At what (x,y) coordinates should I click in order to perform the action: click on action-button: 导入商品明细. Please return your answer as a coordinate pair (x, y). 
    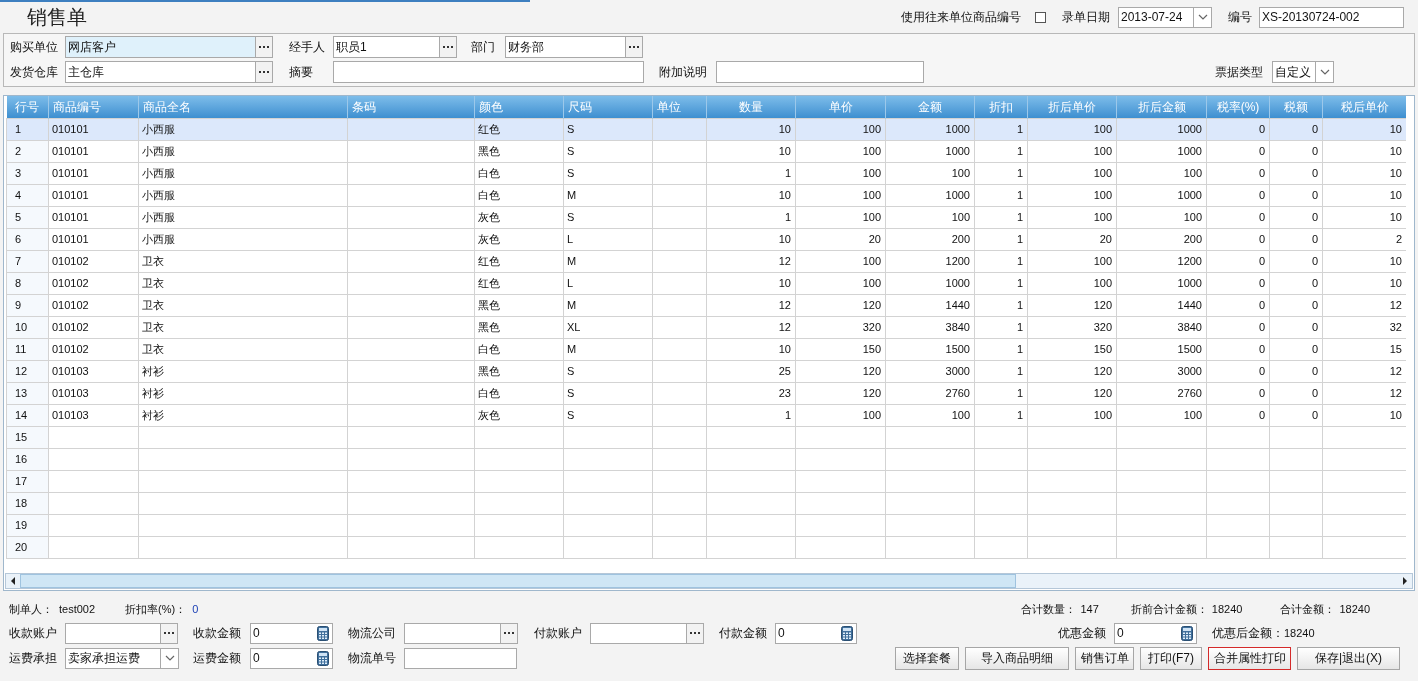
    Looking at the image, I should click on (1017, 658).